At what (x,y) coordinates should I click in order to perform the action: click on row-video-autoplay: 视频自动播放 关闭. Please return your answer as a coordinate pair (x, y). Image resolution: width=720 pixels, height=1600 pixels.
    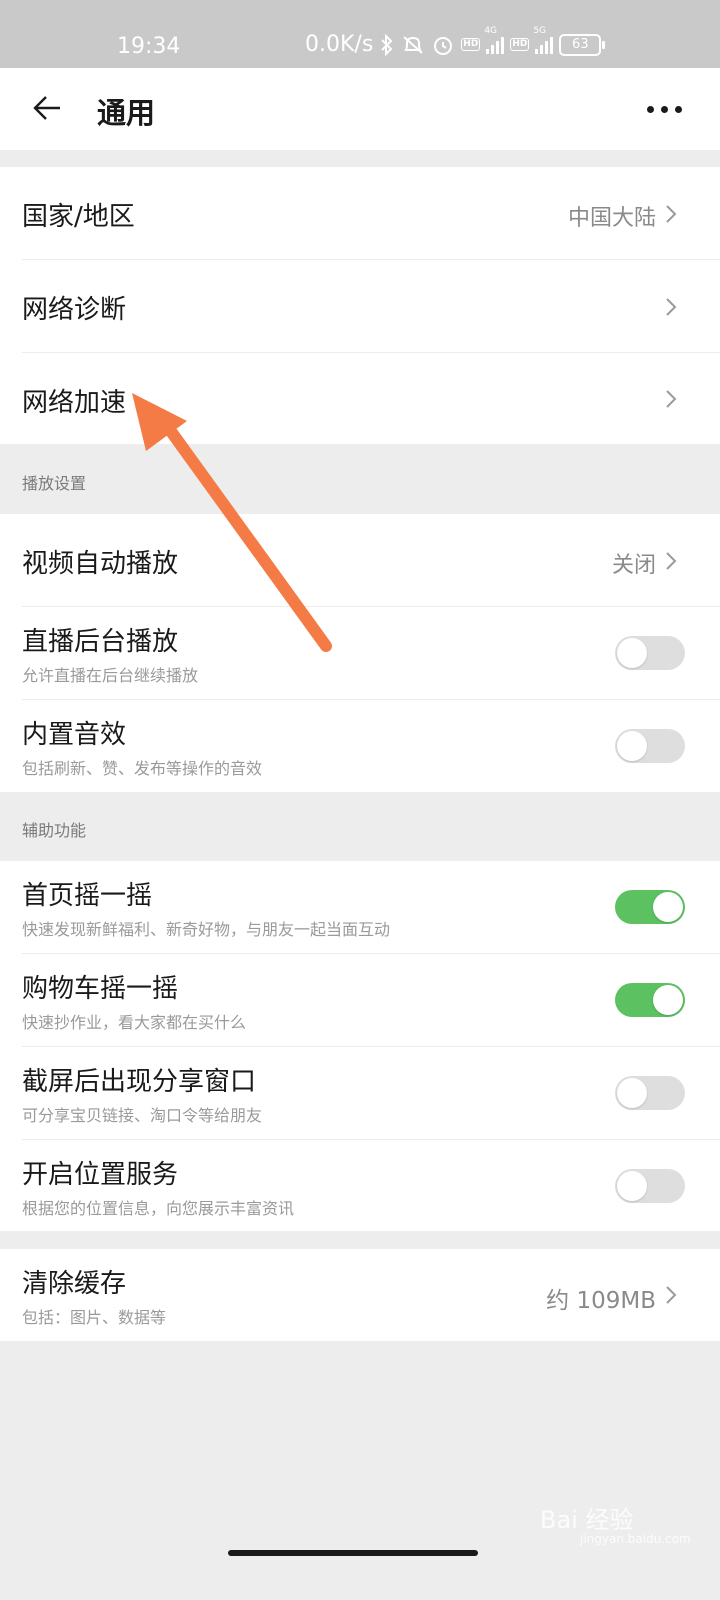
    Looking at the image, I should click on (360, 560).